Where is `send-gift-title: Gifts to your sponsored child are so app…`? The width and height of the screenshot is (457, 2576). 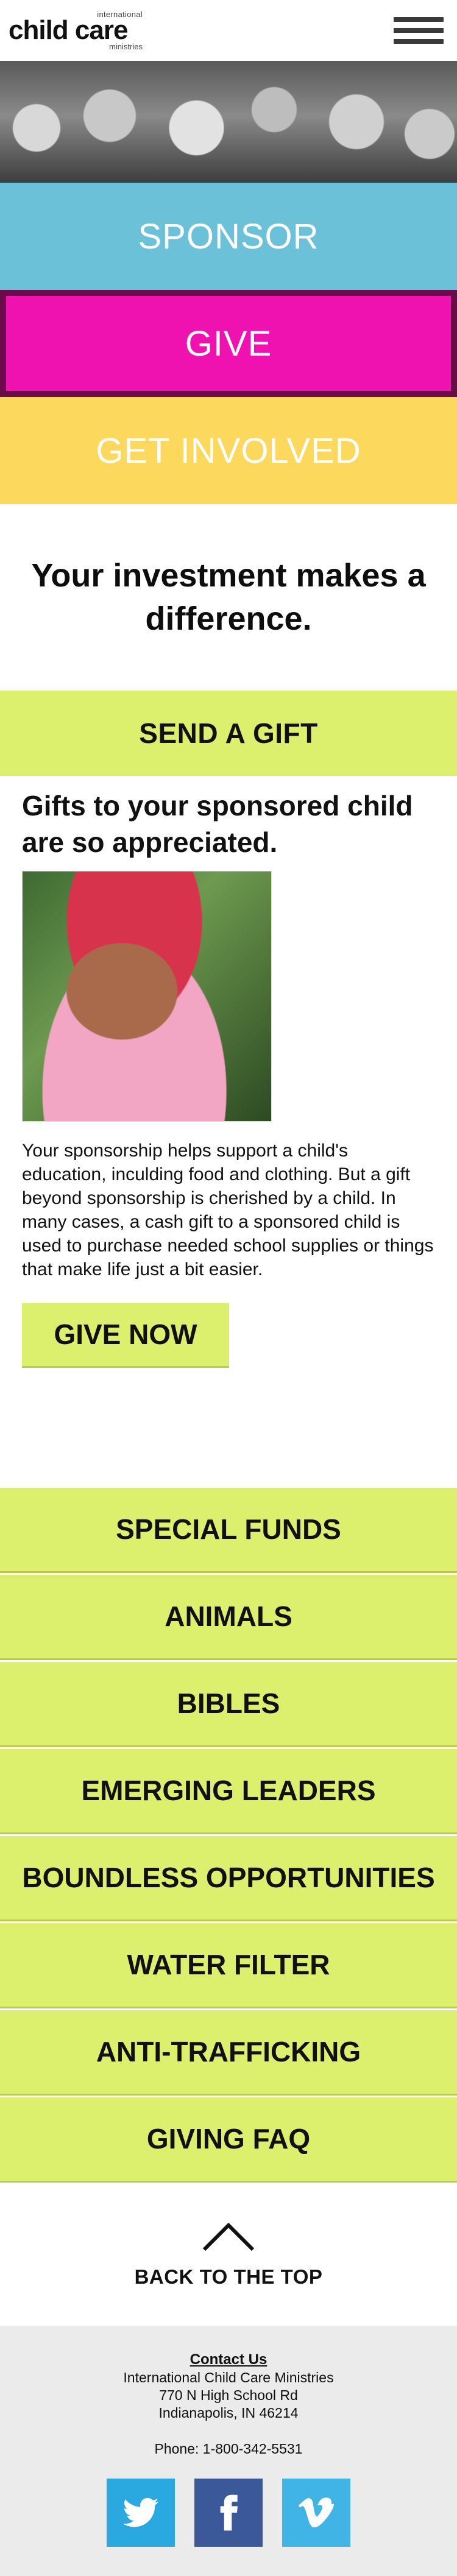
send-gift-title: Gifts to your sponsored child are so app… is located at coordinates (217, 824).